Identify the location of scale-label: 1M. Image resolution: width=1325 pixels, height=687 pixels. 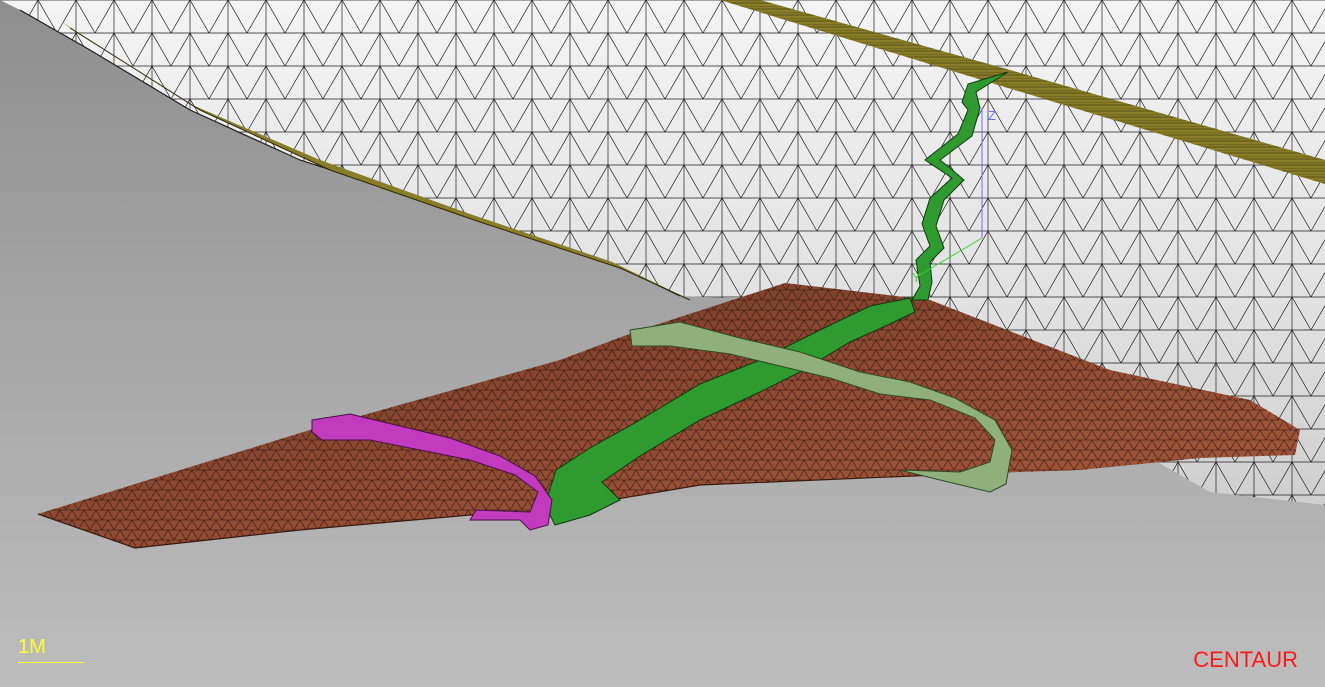
(32, 647).